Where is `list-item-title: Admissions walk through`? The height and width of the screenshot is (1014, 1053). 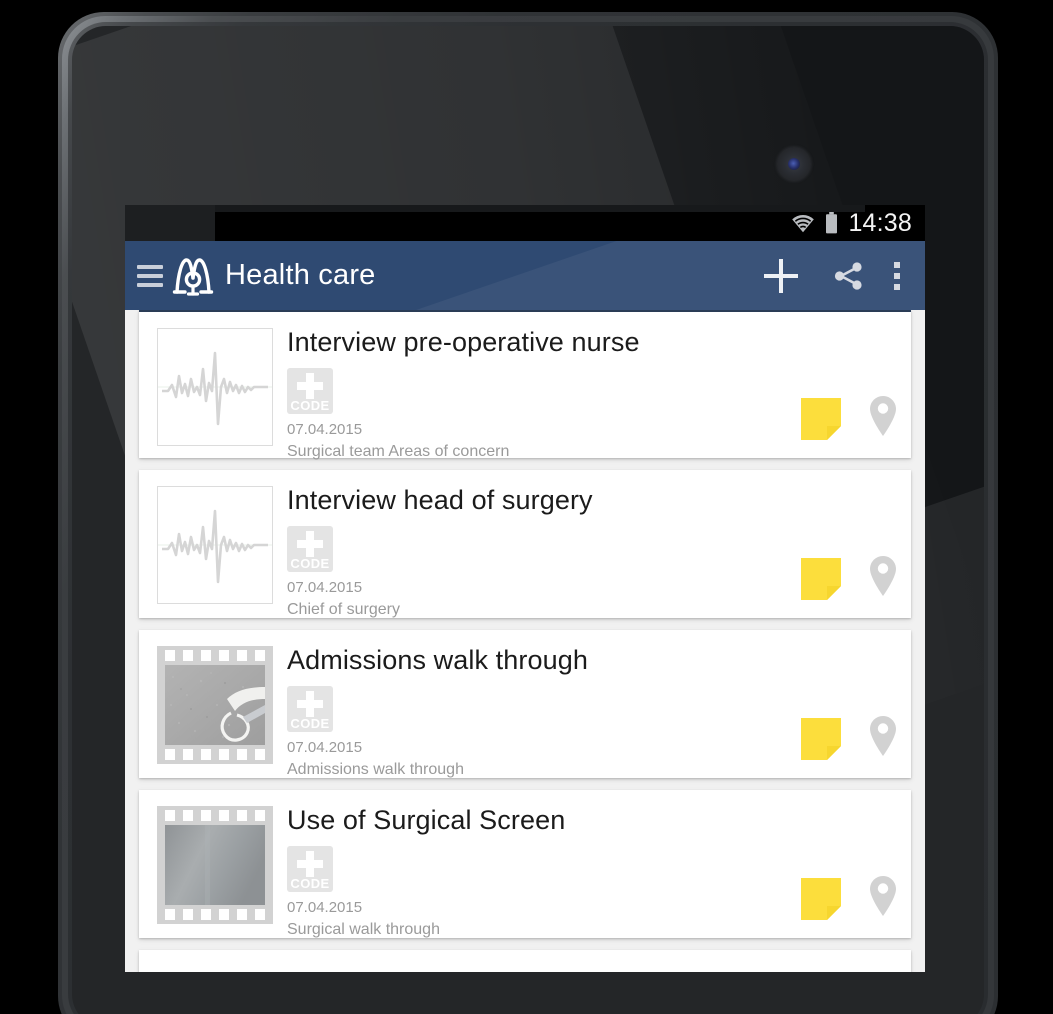 list-item-title: Admissions walk through is located at coordinates (437, 660).